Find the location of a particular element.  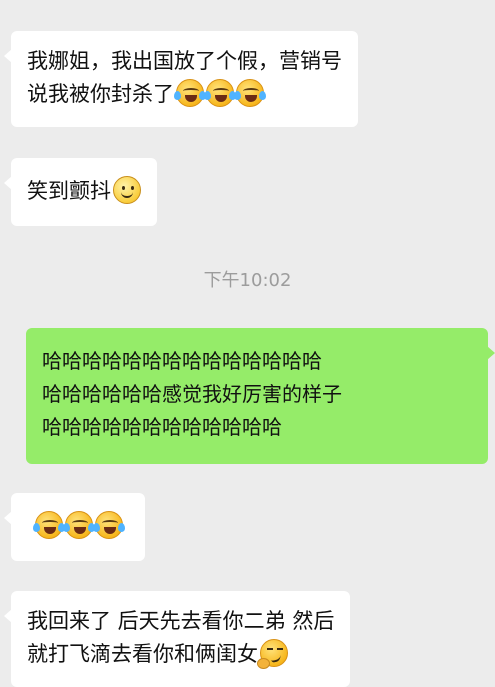

message-bubble-incoming: 我娜姐，我出国放了个假，营销号 说我被你封杀了 is located at coordinates (181, 79).